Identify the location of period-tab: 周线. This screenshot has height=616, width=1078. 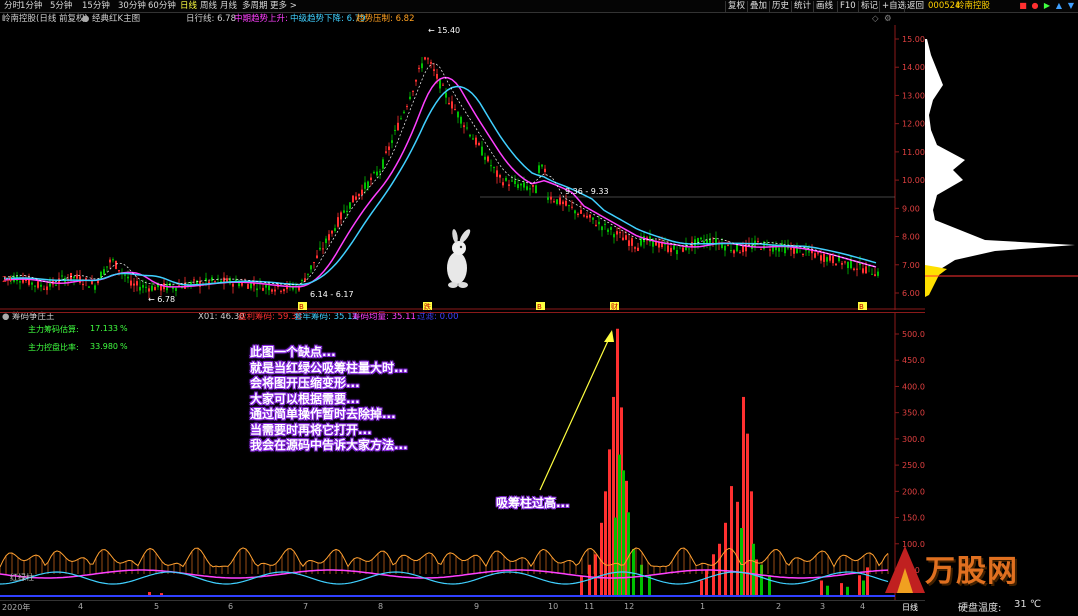
(208, 6).